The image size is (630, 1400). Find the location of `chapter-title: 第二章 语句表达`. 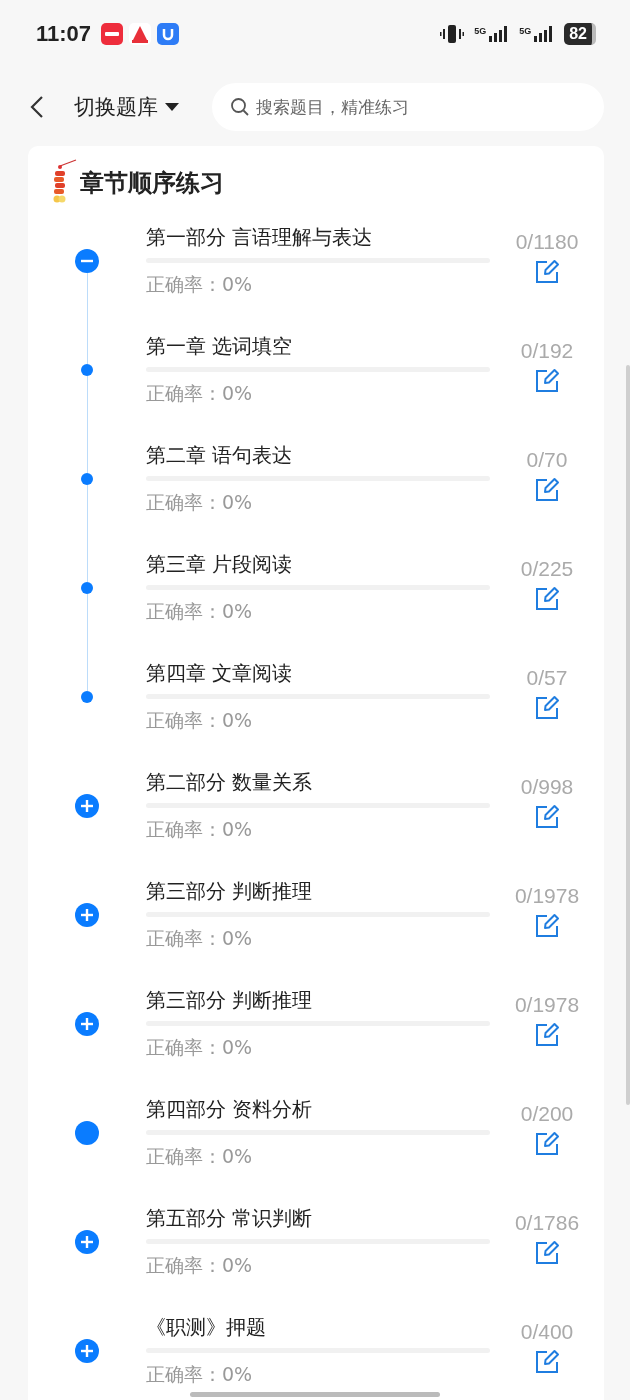

chapter-title: 第二章 语句表达 is located at coordinates (318, 455).